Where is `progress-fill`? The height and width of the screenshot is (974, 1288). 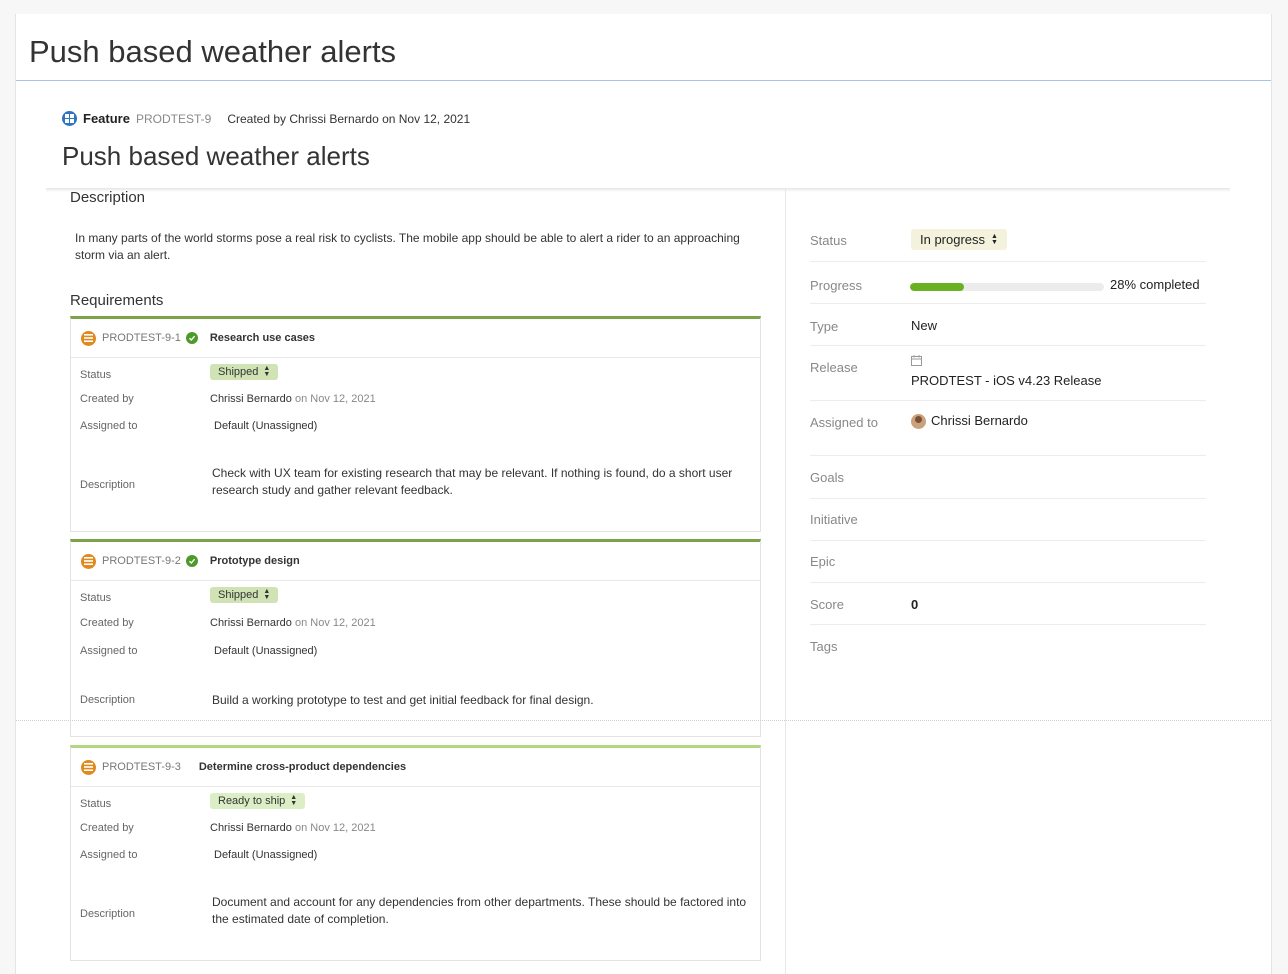 progress-fill is located at coordinates (937, 287).